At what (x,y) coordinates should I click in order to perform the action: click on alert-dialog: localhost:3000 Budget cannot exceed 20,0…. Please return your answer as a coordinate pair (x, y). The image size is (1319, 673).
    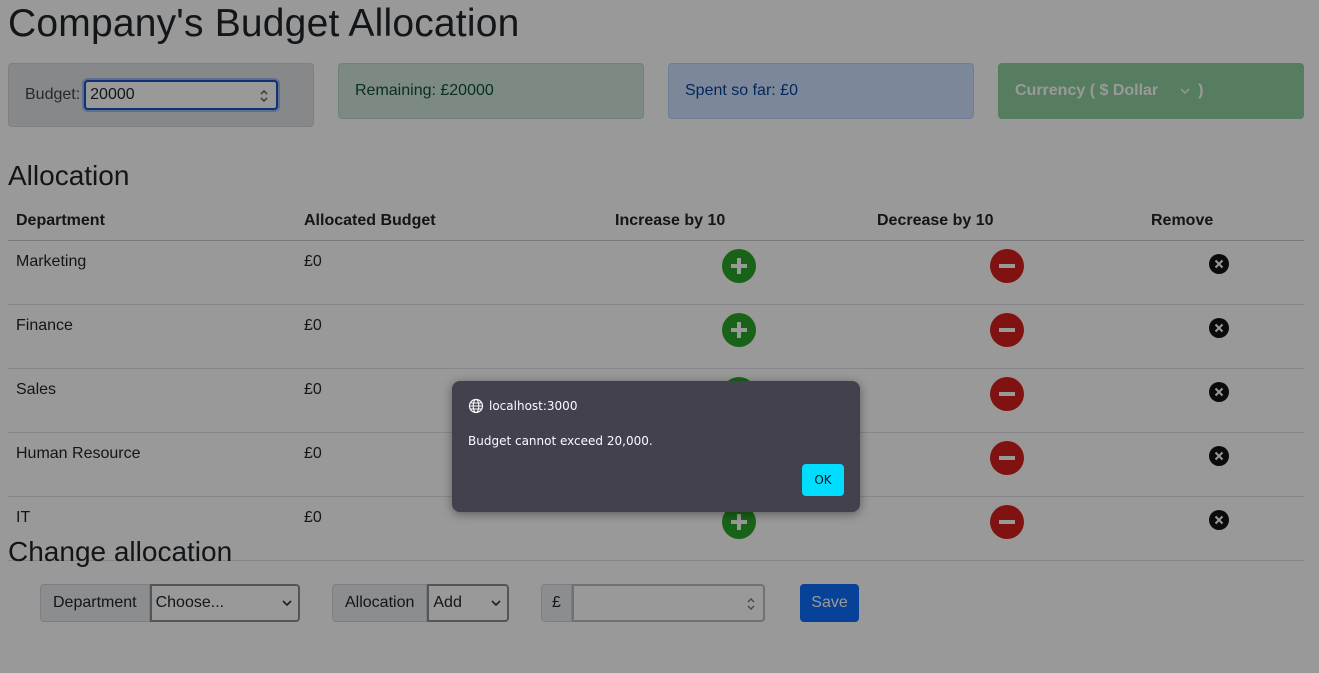
    Looking at the image, I should click on (656, 446).